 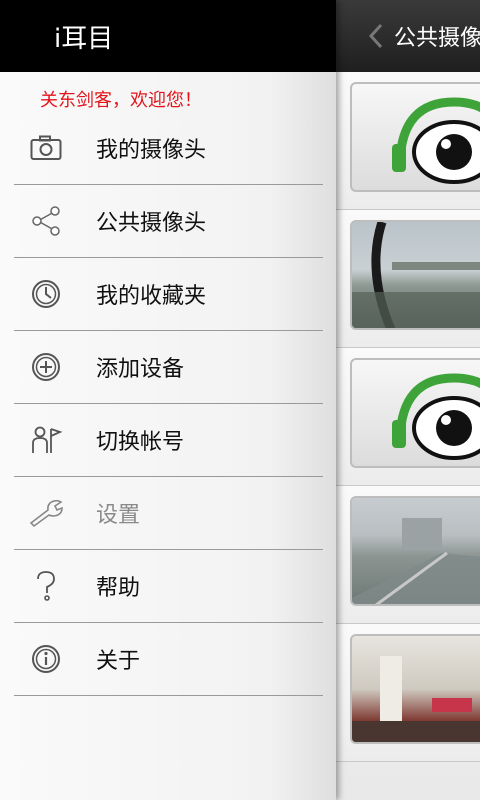 I want to click on content-header: 公共摄像头, so click(x=408, y=36).